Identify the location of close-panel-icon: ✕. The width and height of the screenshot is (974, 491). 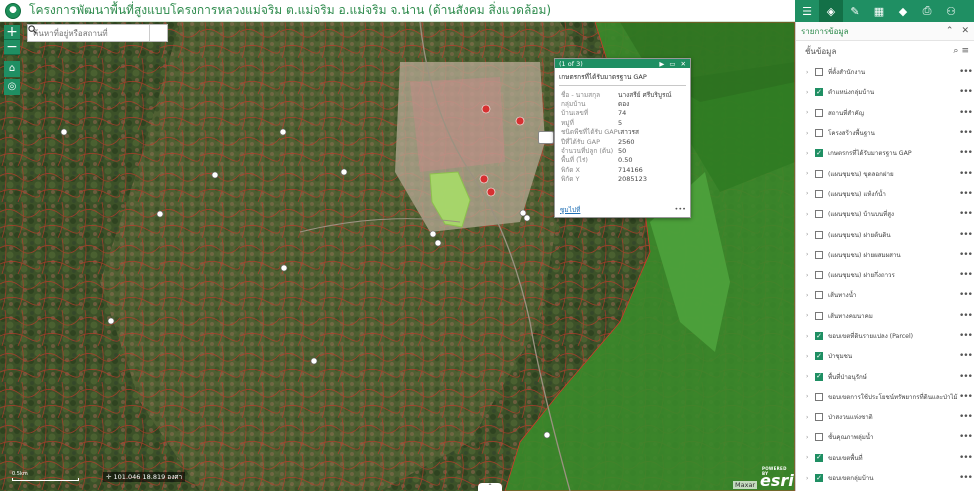
(965, 31).